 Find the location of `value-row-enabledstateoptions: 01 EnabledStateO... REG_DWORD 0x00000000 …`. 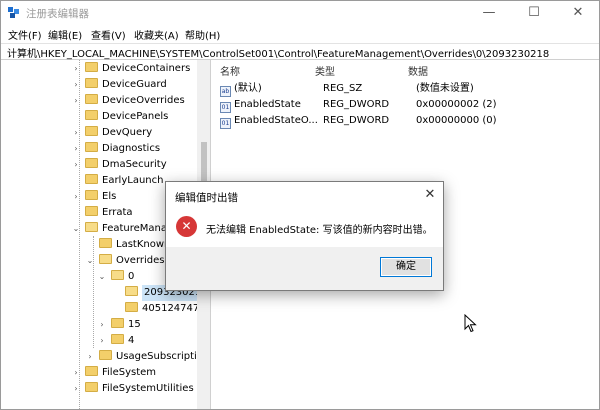

value-row-enabledstateoptions: 01 EnabledStateO... REG_DWORD 0x00000000 … is located at coordinates (407, 121).